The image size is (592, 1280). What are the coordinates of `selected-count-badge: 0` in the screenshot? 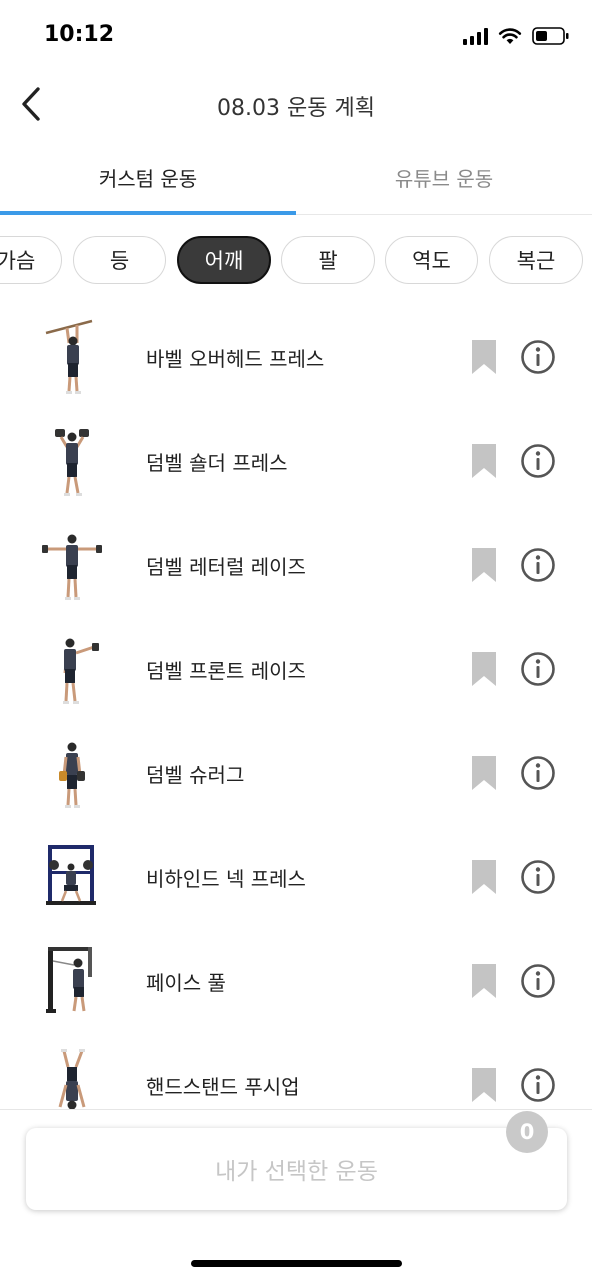 It's located at (527, 1132).